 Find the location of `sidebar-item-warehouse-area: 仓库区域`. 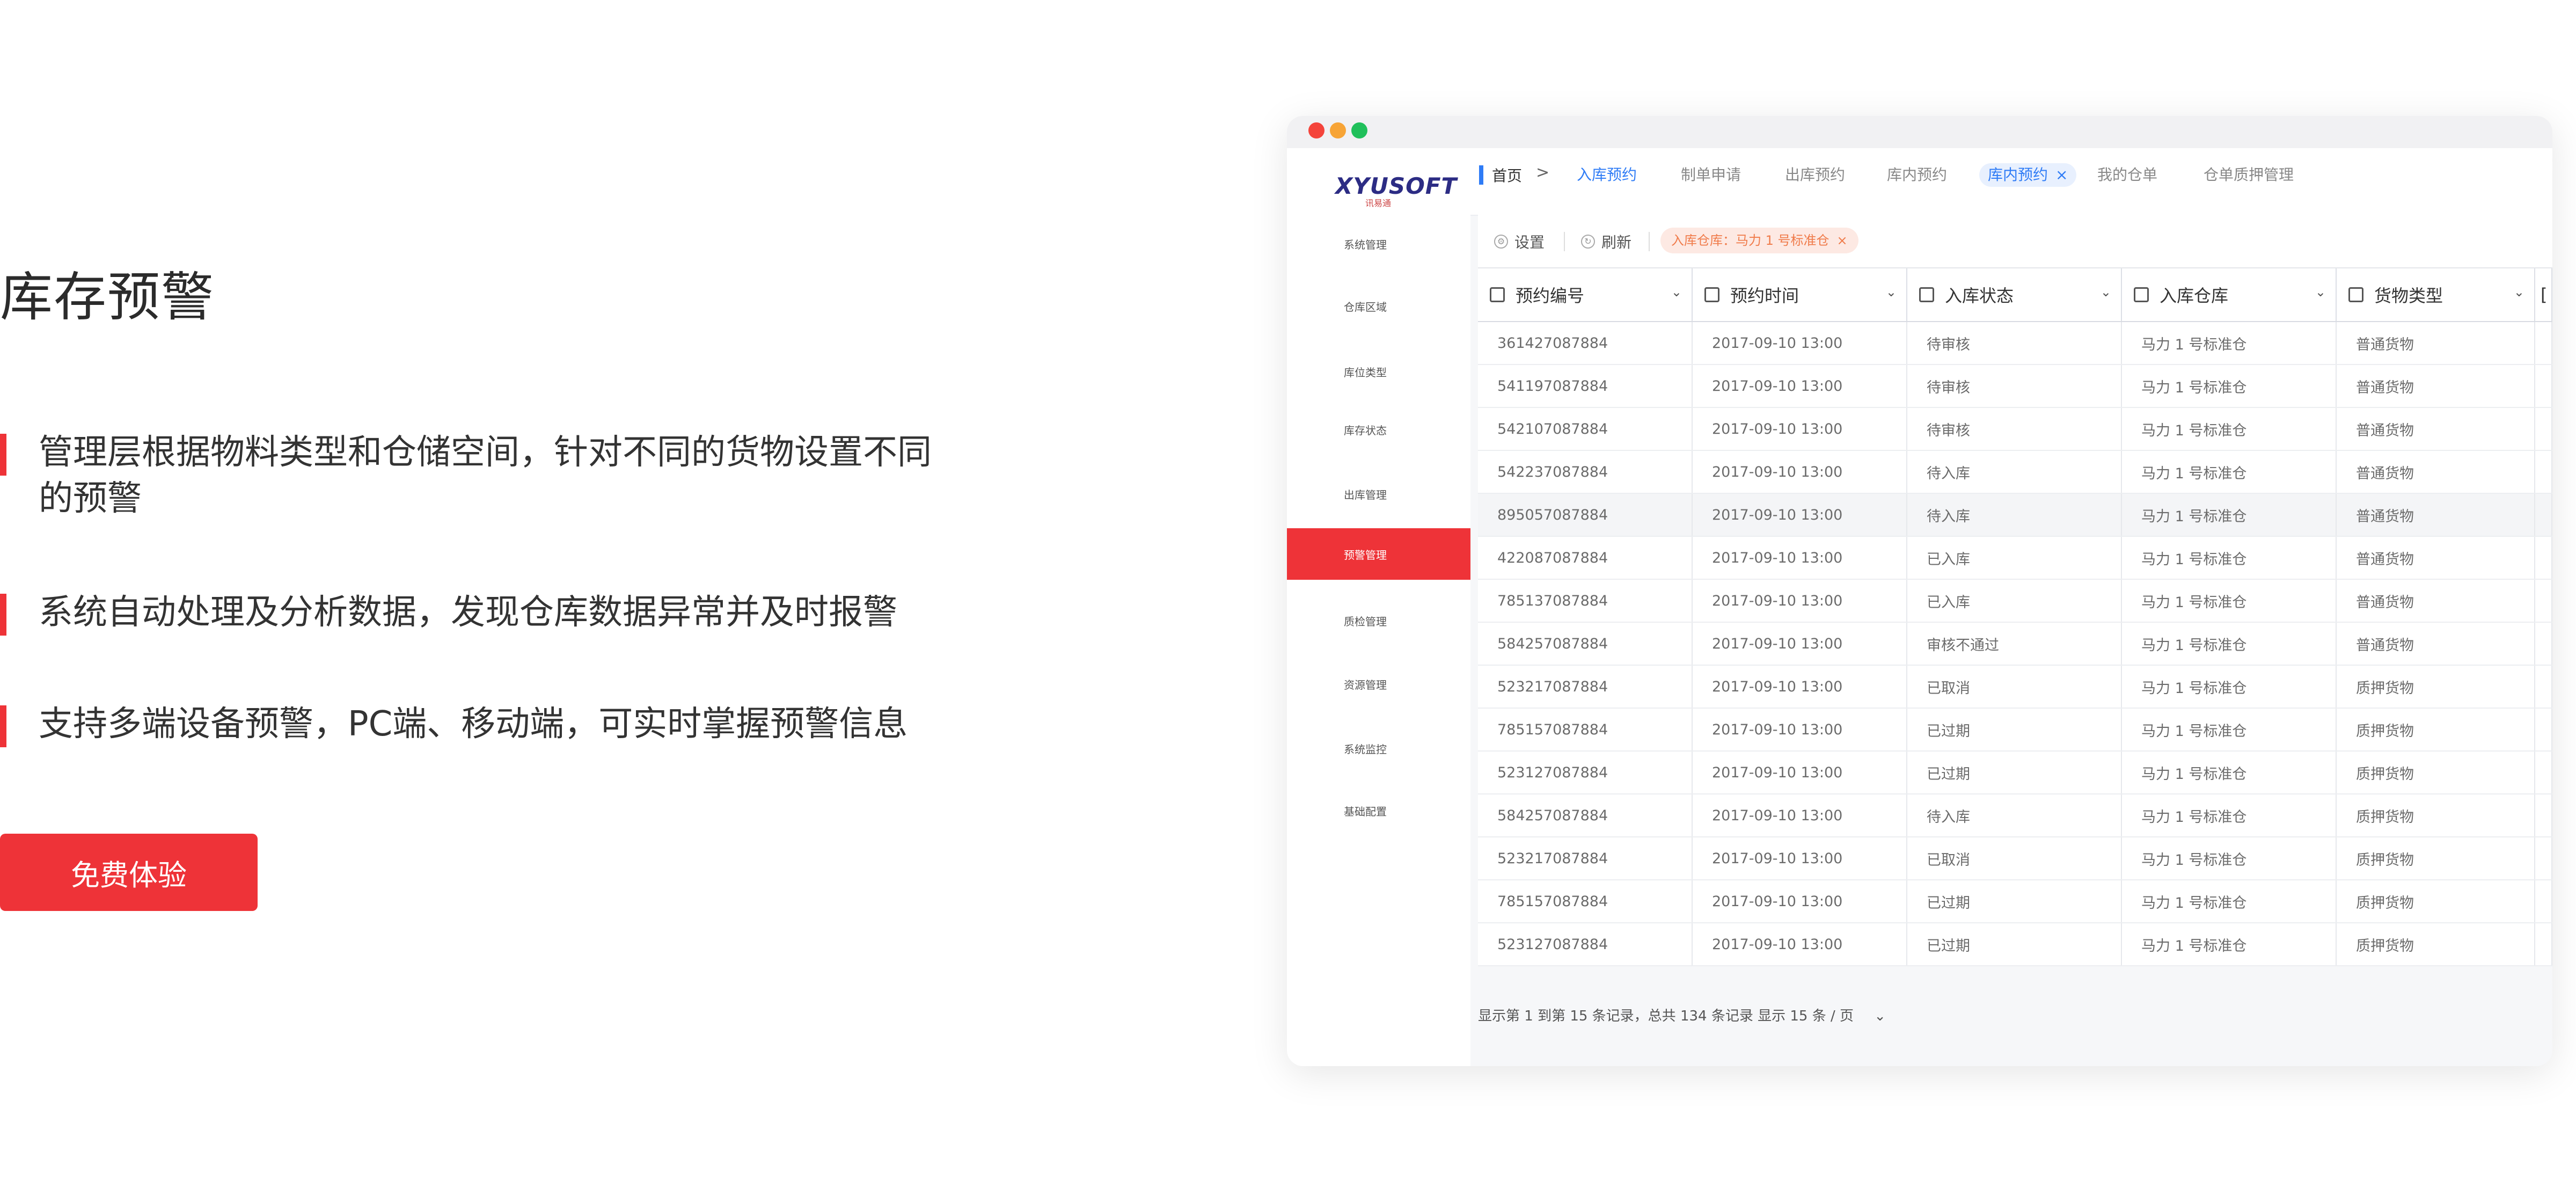

sidebar-item-warehouse-area: 仓库区域 is located at coordinates (1378, 306).